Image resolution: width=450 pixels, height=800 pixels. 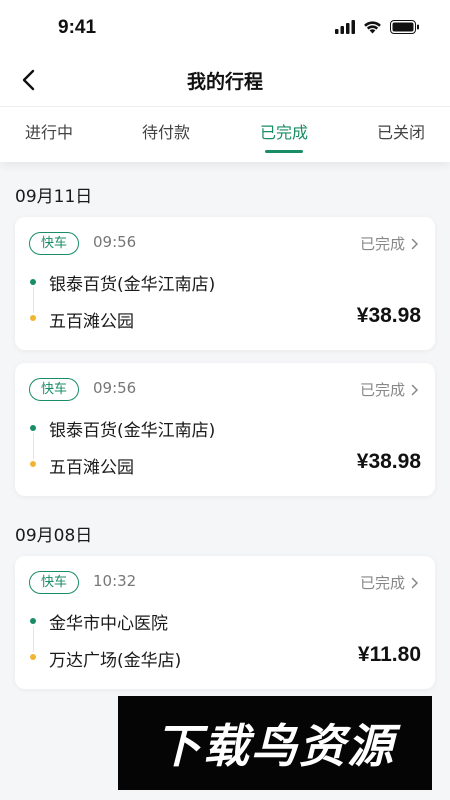 What do you see at coordinates (54, 536) in the screenshot?
I see `date-header: 09月08日` at bounding box center [54, 536].